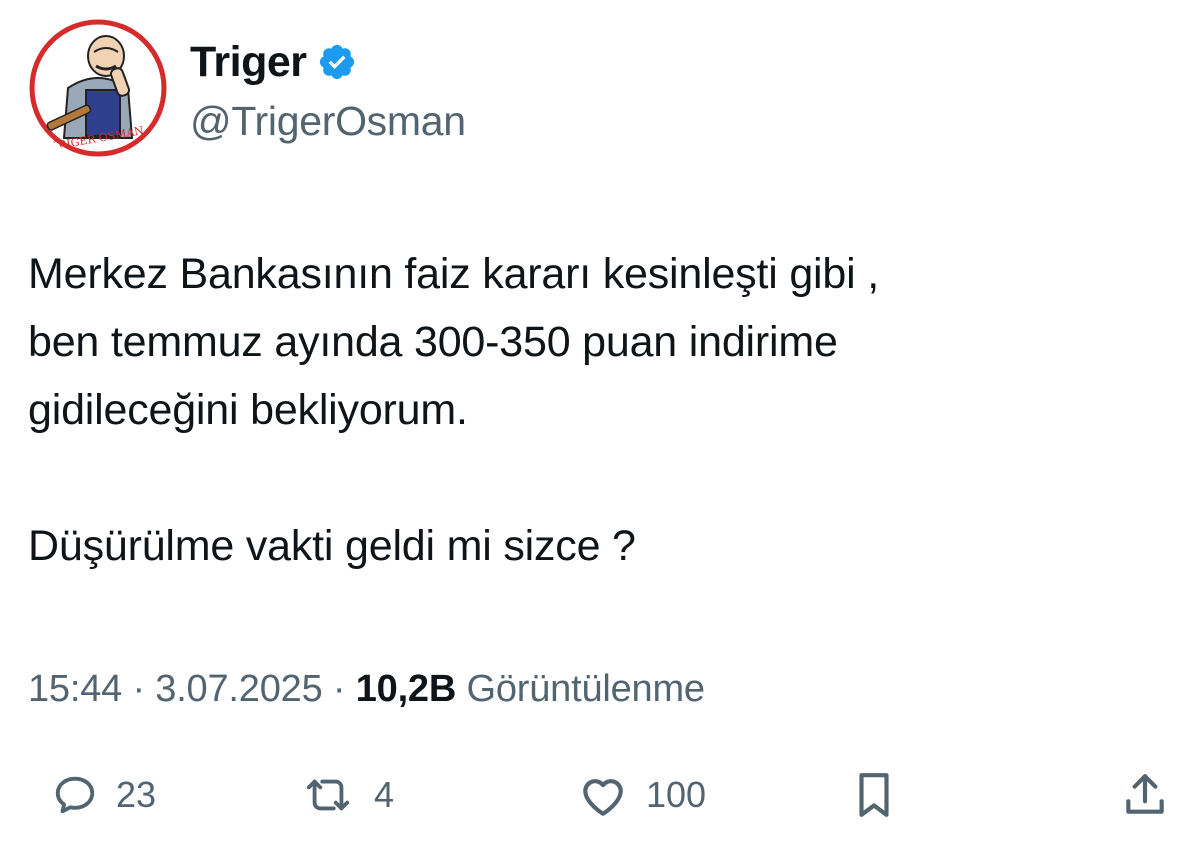  What do you see at coordinates (328, 121) in the screenshot?
I see `user-handle: @TrigerOsman` at bounding box center [328, 121].